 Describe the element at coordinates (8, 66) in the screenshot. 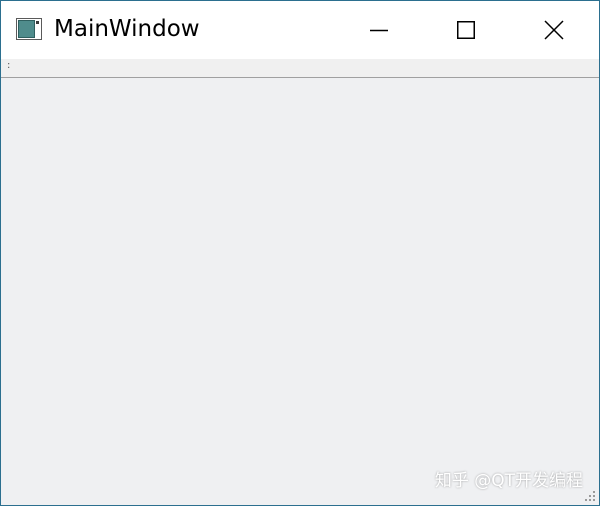

I see `toolbar-grip-handle: :` at that location.